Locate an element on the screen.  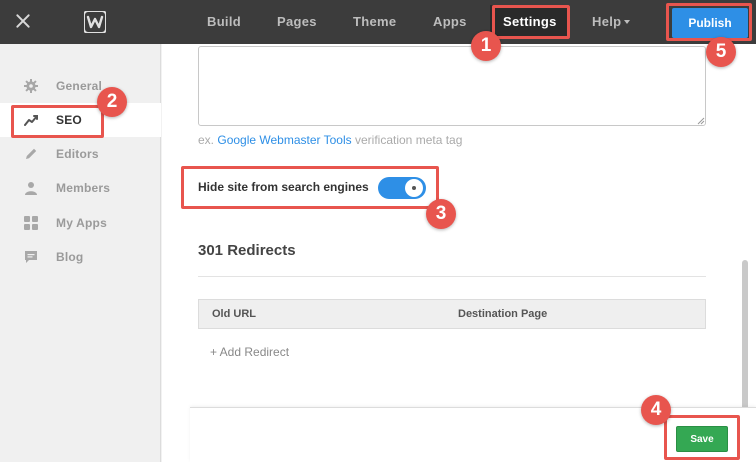
sidebar-item-editors: Editors is located at coordinates (80, 154).